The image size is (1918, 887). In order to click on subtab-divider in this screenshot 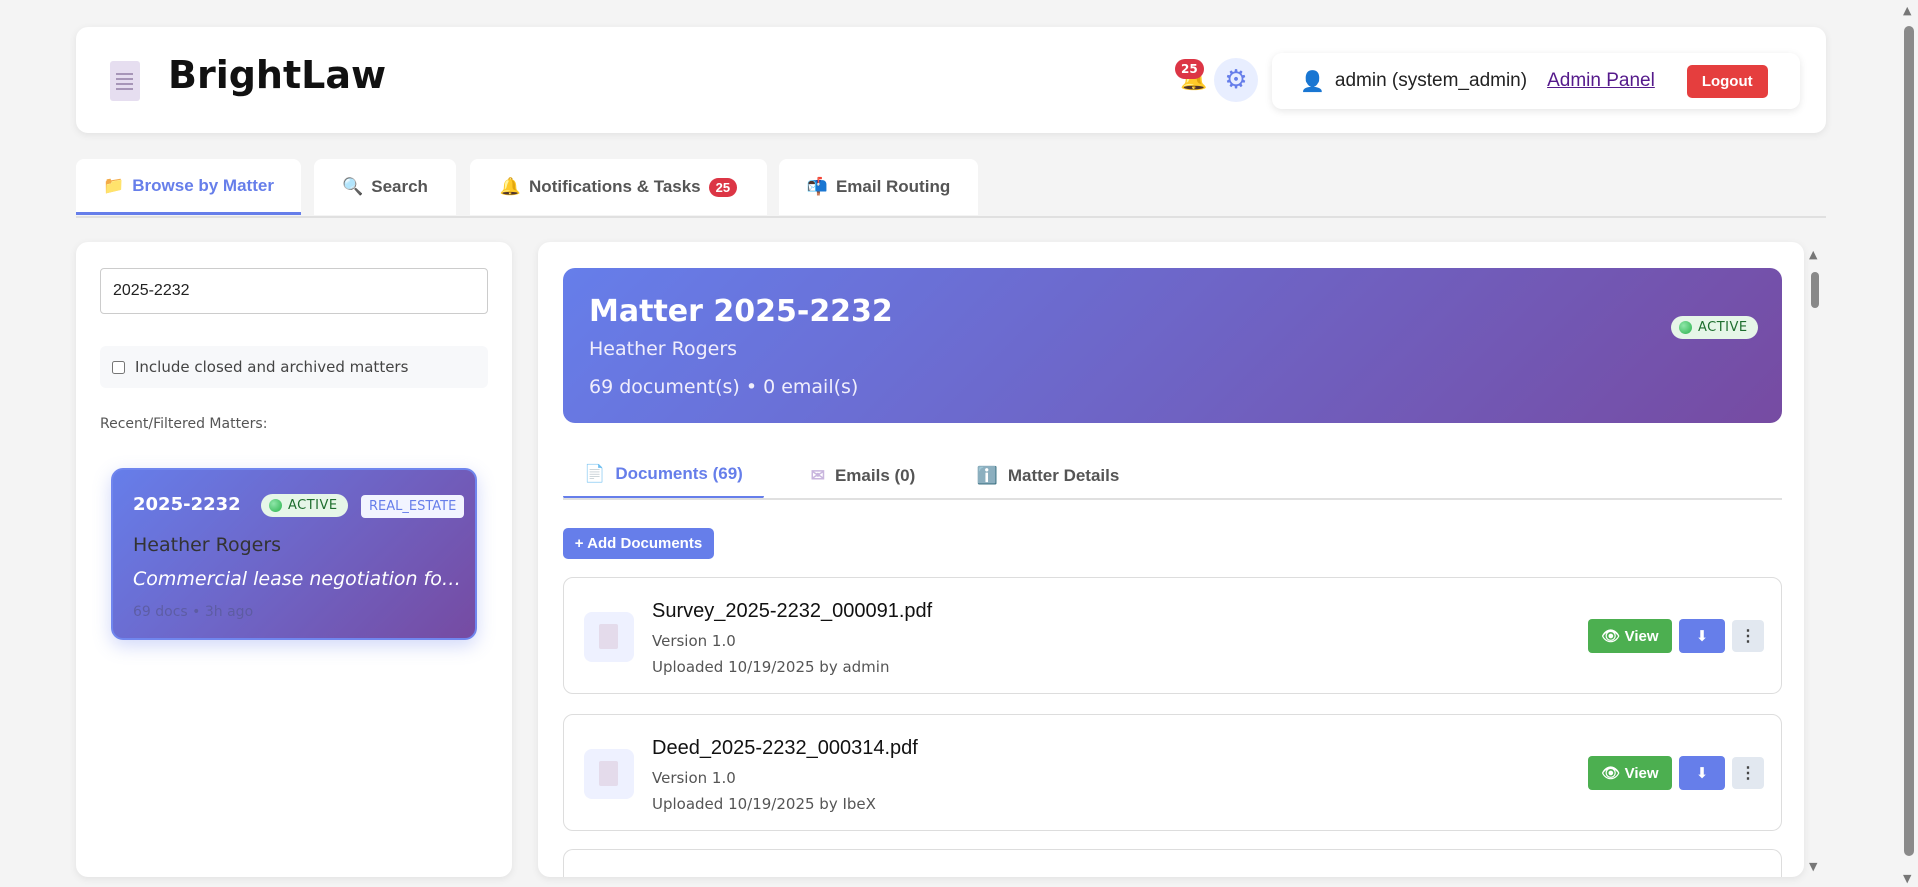, I will do `click(1172, 499)`.